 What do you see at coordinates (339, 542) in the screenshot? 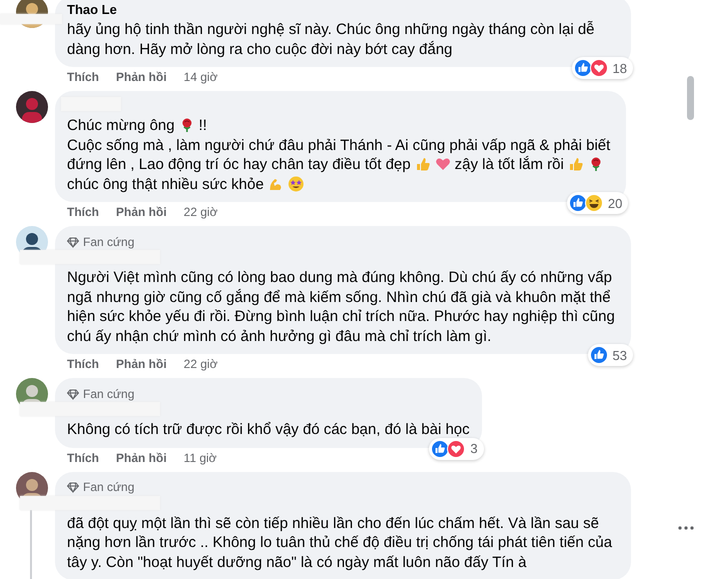
I see `comment-text: đã đột quỵ một lần thì sẽ còn tiếp nhiều lần cho đến lúc chấm hết. Và lần sau sẽ nặng hơn lần trước .. Không lo tuân thủ chế độ điều trị chống tái phát tiên tiến của tây y. Còn "hoạt huyết dưỡng não" là có ngày mất luôn não đấy Tín à` at bounding box center [339, 542].